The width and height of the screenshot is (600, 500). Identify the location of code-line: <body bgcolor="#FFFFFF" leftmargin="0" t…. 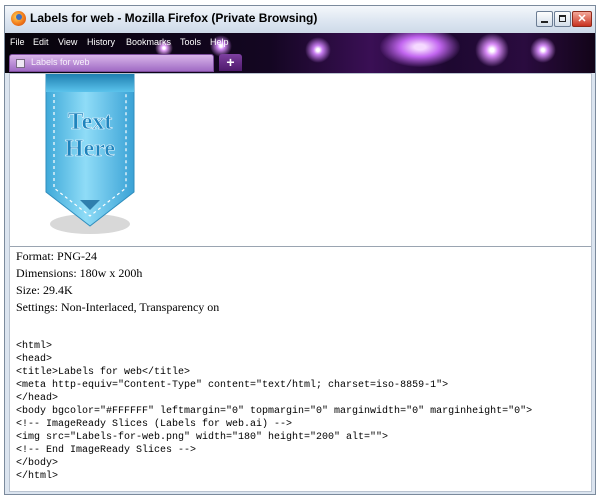
(274, 411).